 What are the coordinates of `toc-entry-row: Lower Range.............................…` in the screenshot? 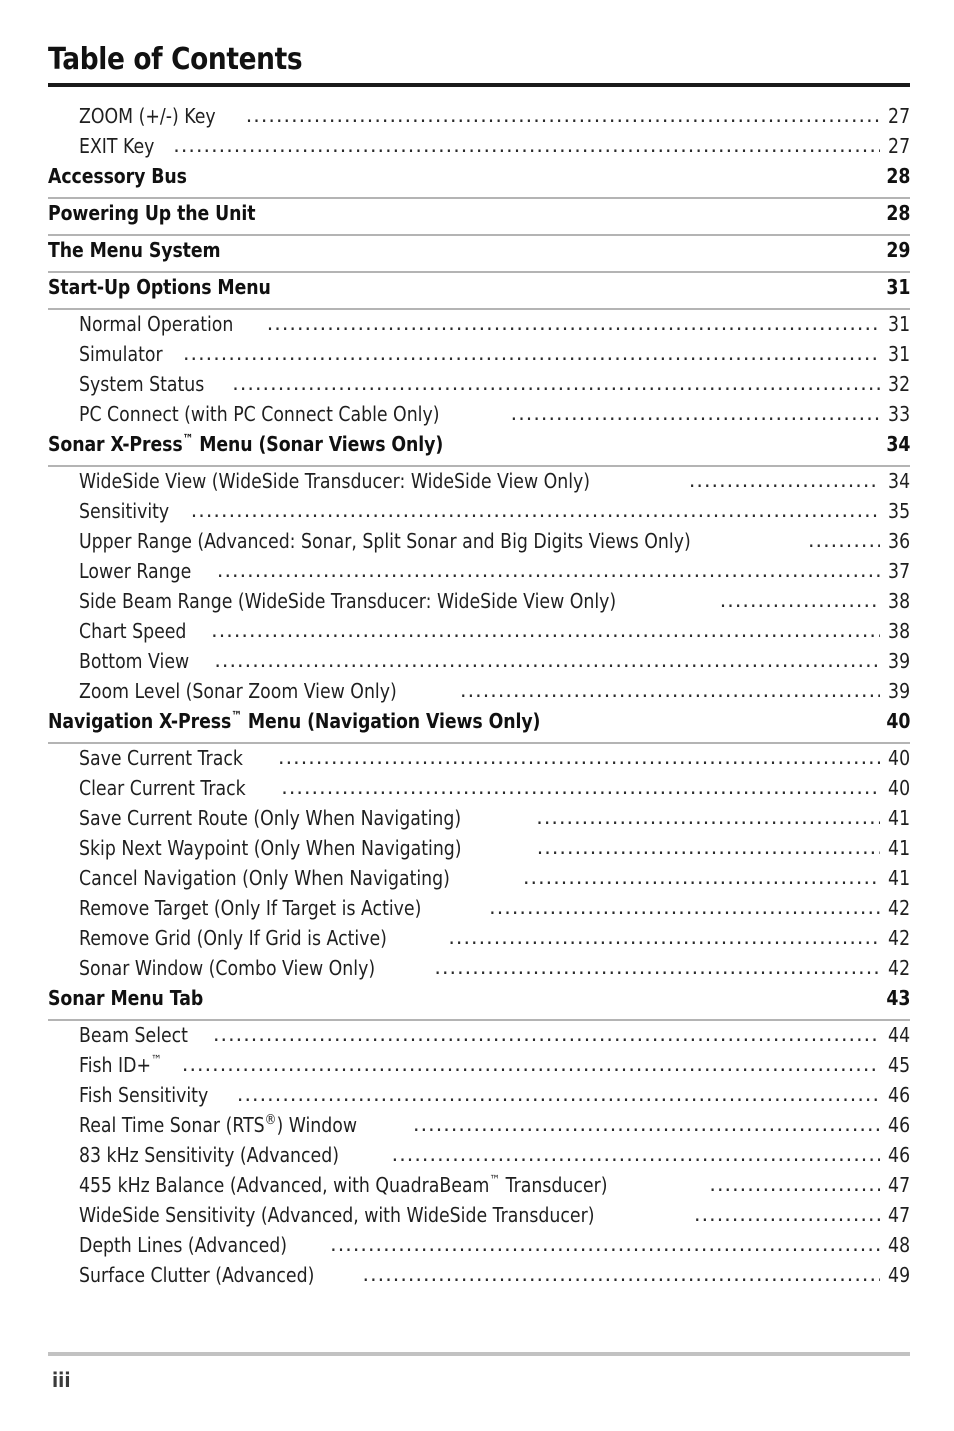 It's located at (479, 573).